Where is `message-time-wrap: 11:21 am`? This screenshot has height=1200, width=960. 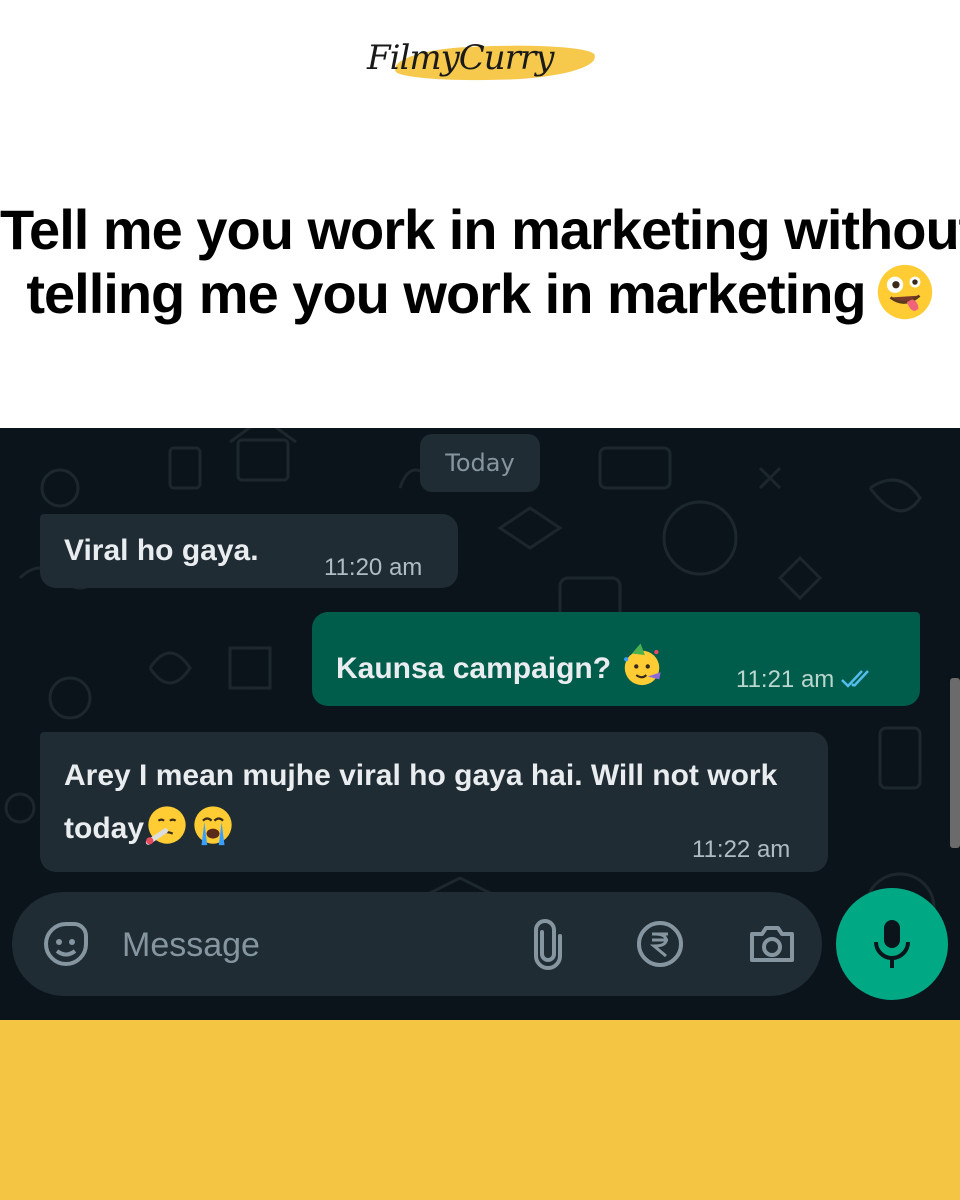
message-time-wrap: 11:21 am is located at coordinates (807, 680).